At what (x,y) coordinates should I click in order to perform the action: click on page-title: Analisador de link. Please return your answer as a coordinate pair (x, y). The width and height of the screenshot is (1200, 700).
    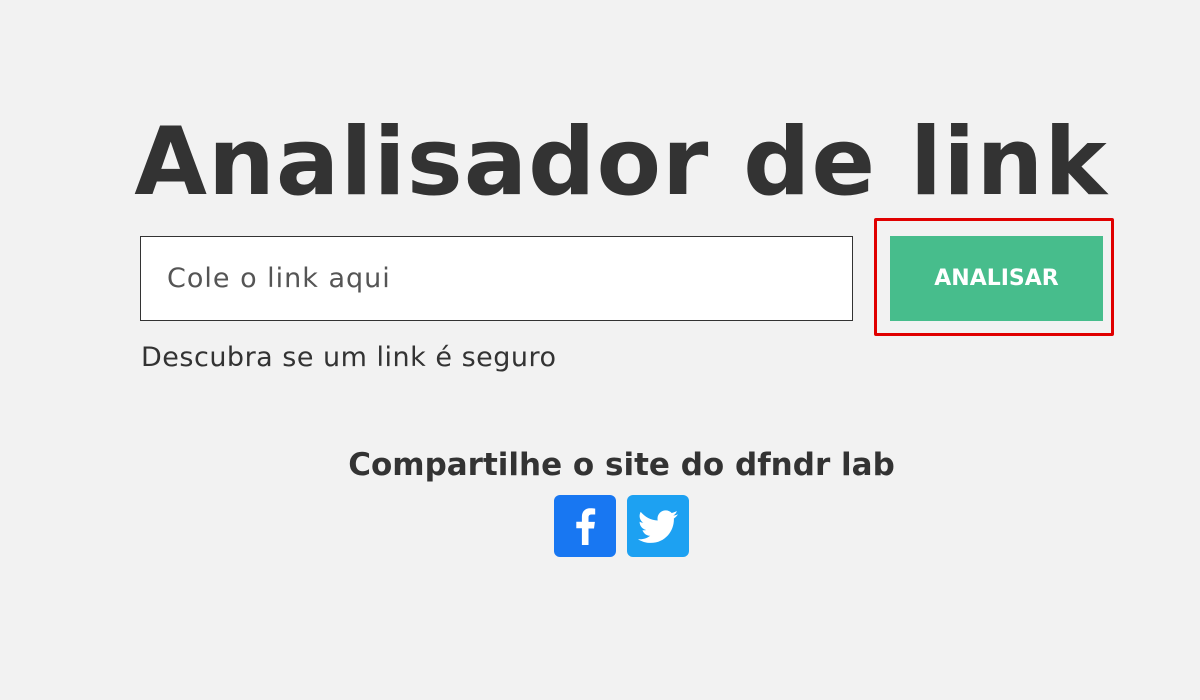
    Looking at the image, I should click on (621, 162).